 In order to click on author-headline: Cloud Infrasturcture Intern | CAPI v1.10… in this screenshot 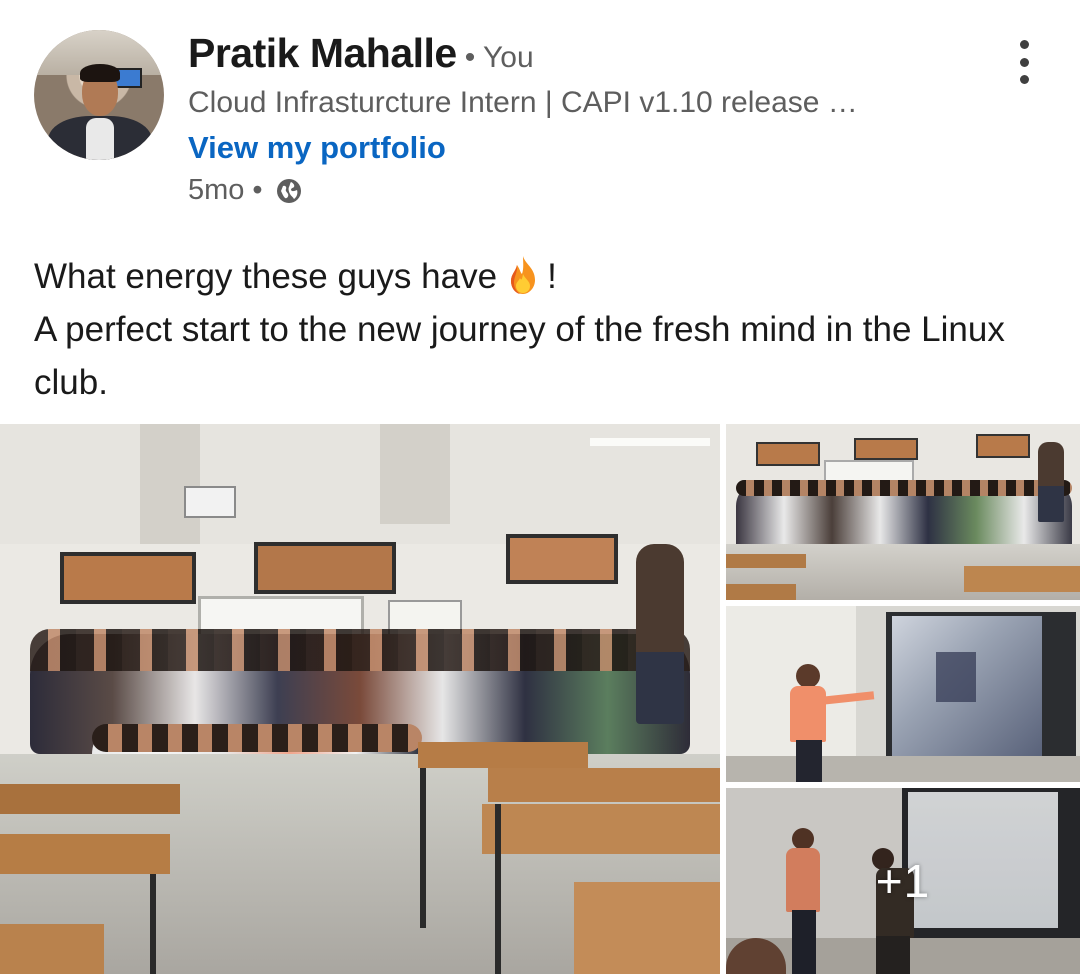, I will do `click(523, 102)`.